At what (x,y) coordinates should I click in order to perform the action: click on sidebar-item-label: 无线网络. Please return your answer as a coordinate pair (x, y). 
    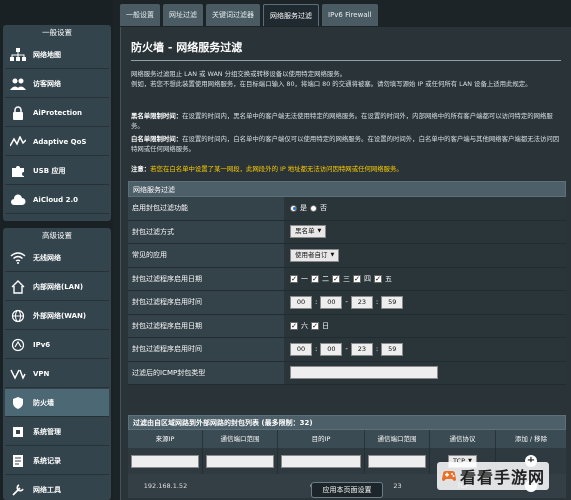
    Looking at the image, I should click on (47, 257).